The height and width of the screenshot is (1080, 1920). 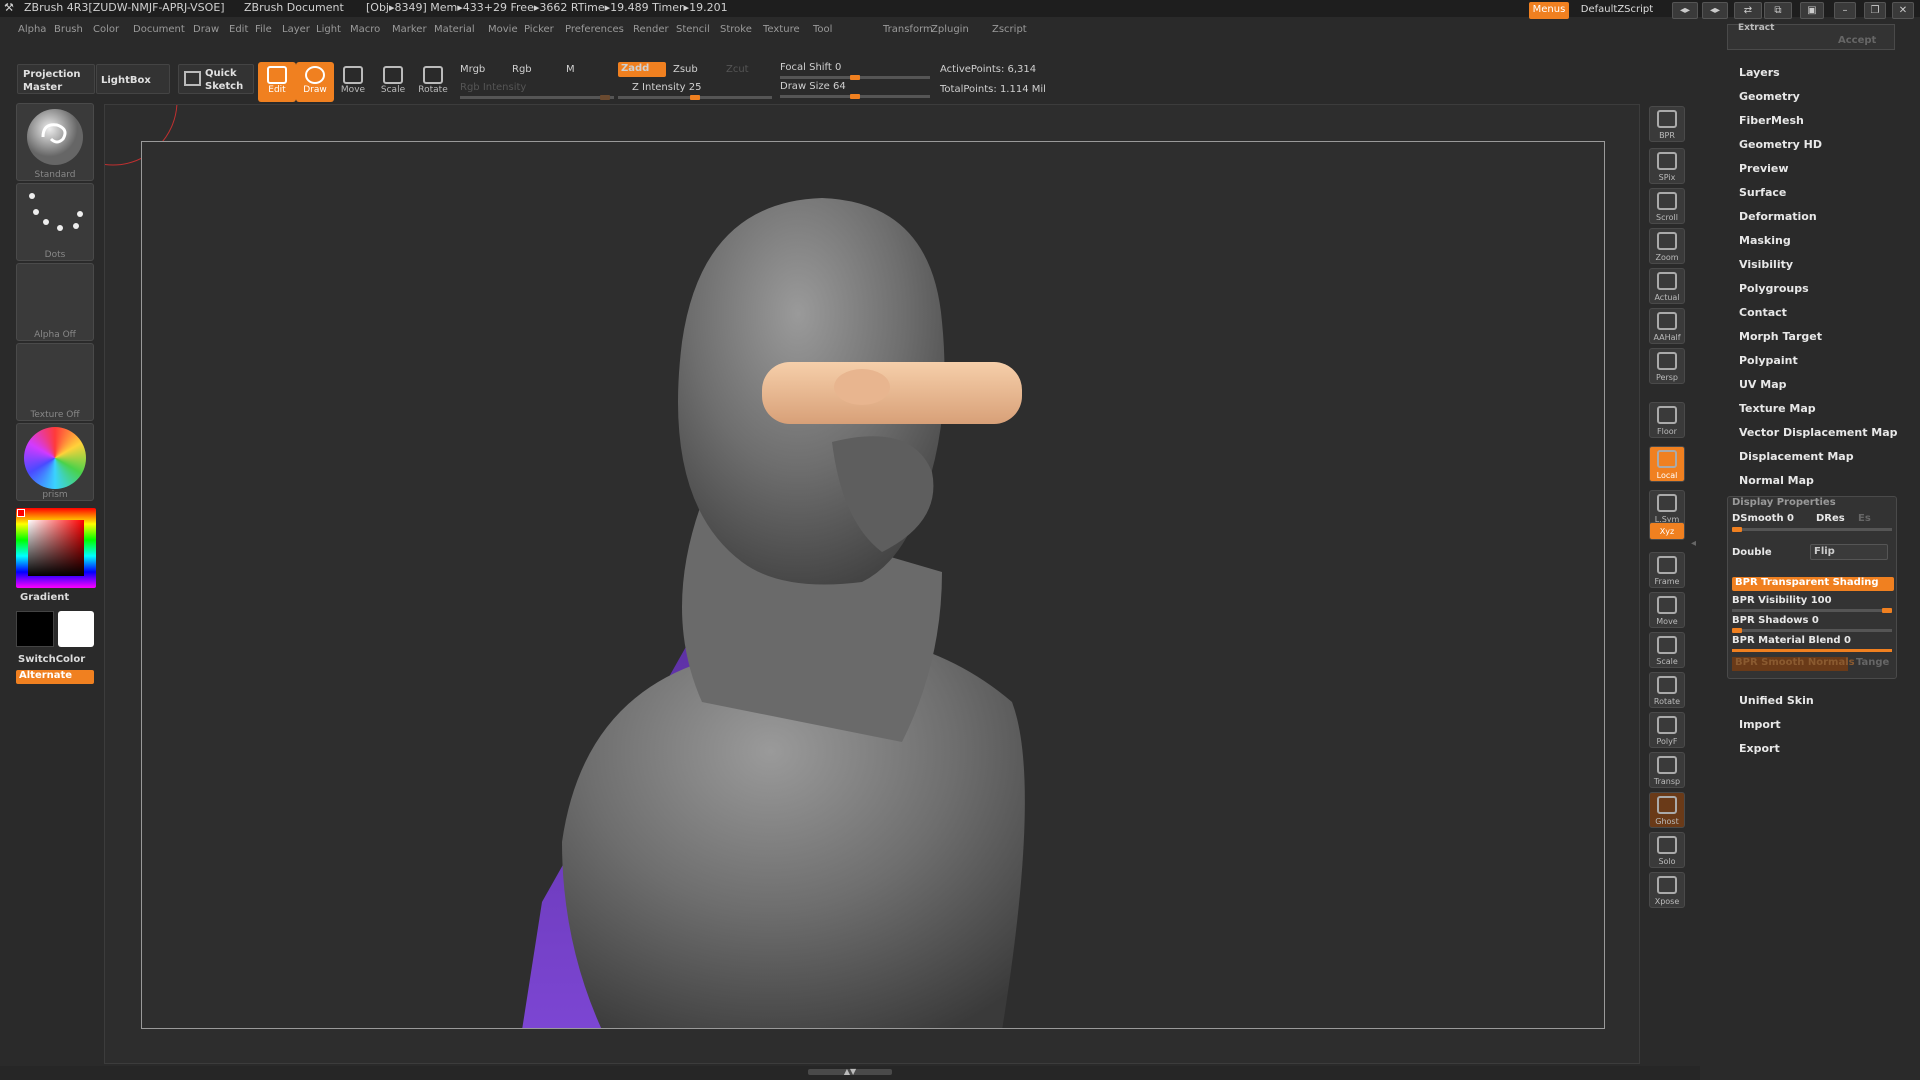 I want to click on gradient-label: Gradient, so click(x=44, y=597).